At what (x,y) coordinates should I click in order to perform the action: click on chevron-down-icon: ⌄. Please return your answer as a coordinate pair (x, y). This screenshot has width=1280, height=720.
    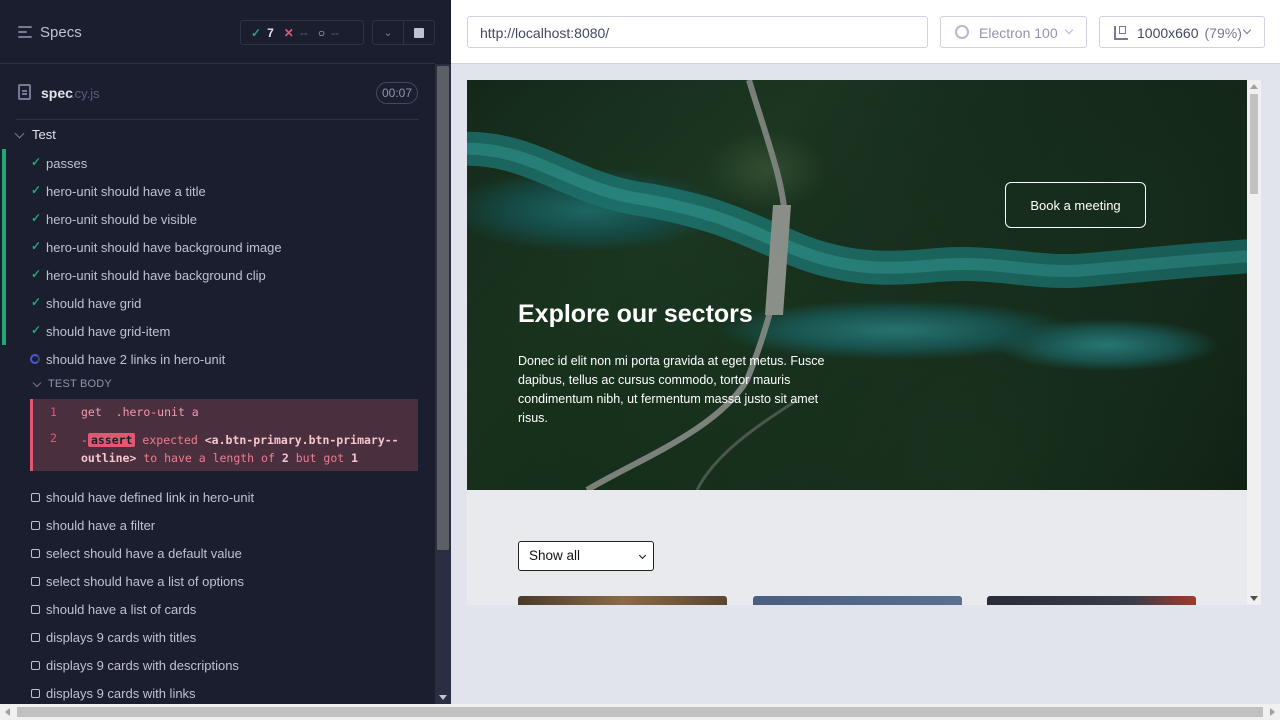
    Looking at the image, I should click on (388, 33).